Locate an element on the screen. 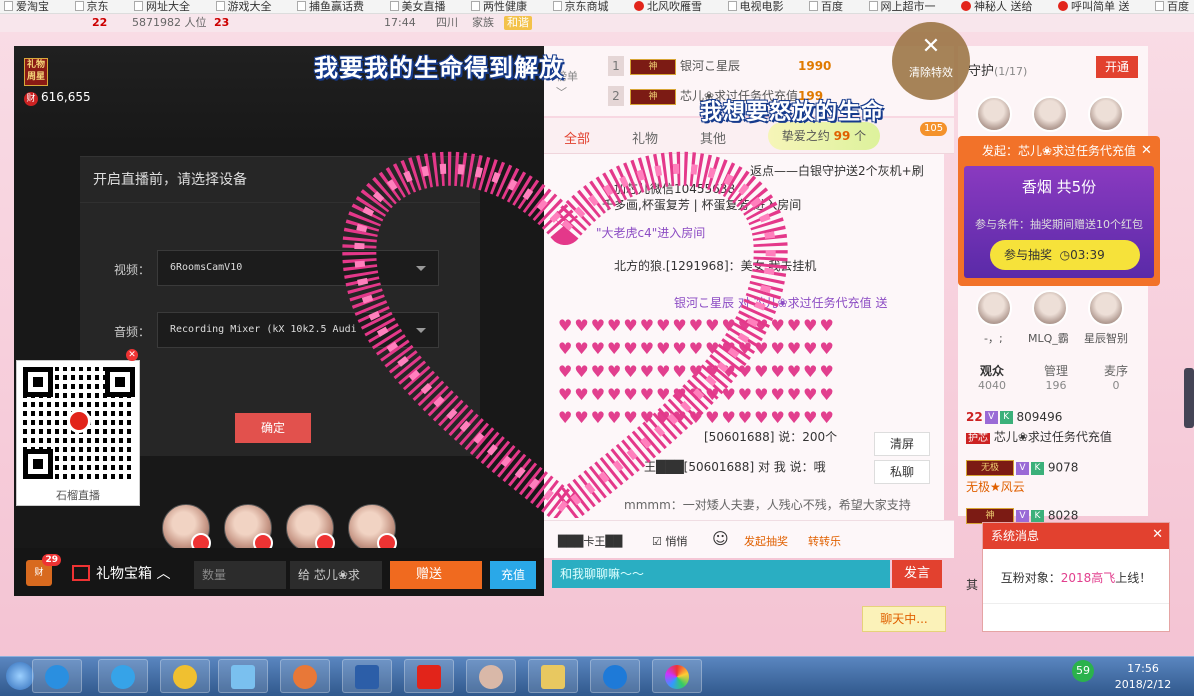  sysmsg-footer is located at coordinates (1076, 617).